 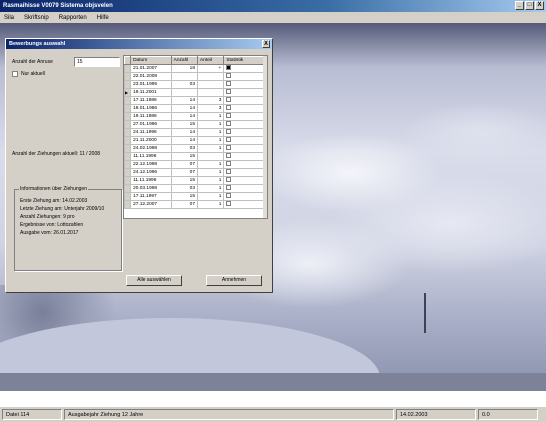 What do you see at coordinates (37, 44) in the screenshot?
I see `dialog-title: Bewerbungs auswahl` at bounding box center [37, 44].